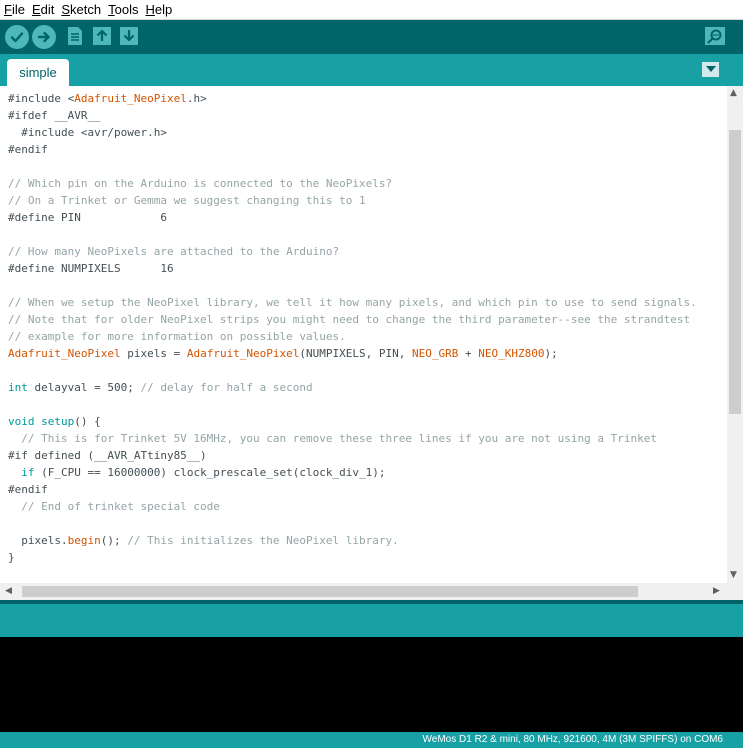 The image size is (743, 748). I want to click on console-output, so click(371, 684).